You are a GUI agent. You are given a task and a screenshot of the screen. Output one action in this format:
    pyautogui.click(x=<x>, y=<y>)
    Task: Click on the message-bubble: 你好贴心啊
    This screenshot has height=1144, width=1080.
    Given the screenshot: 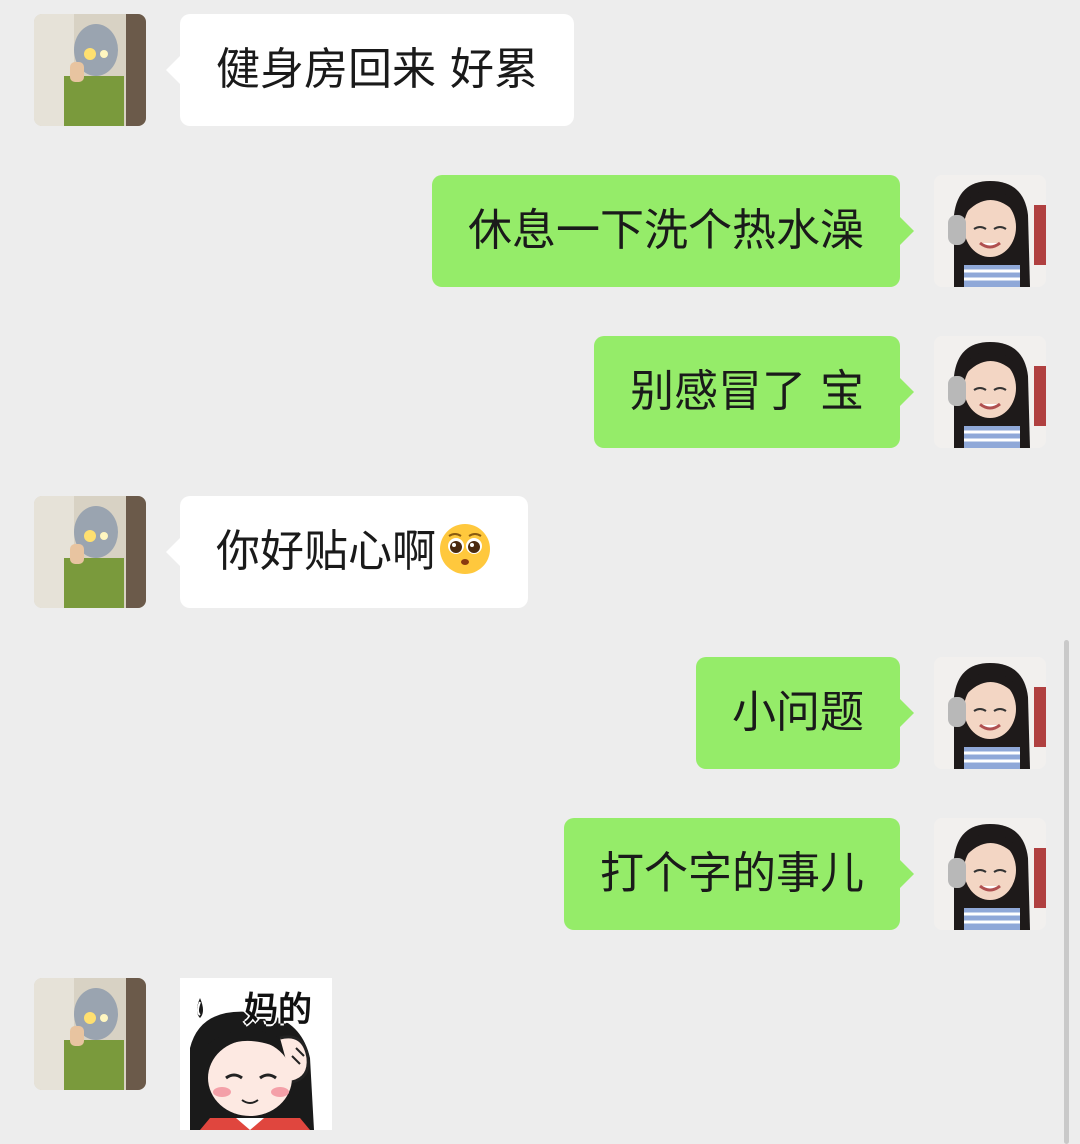 What is the action you would take?
    pyautogui.click(x=347, y=552)
    